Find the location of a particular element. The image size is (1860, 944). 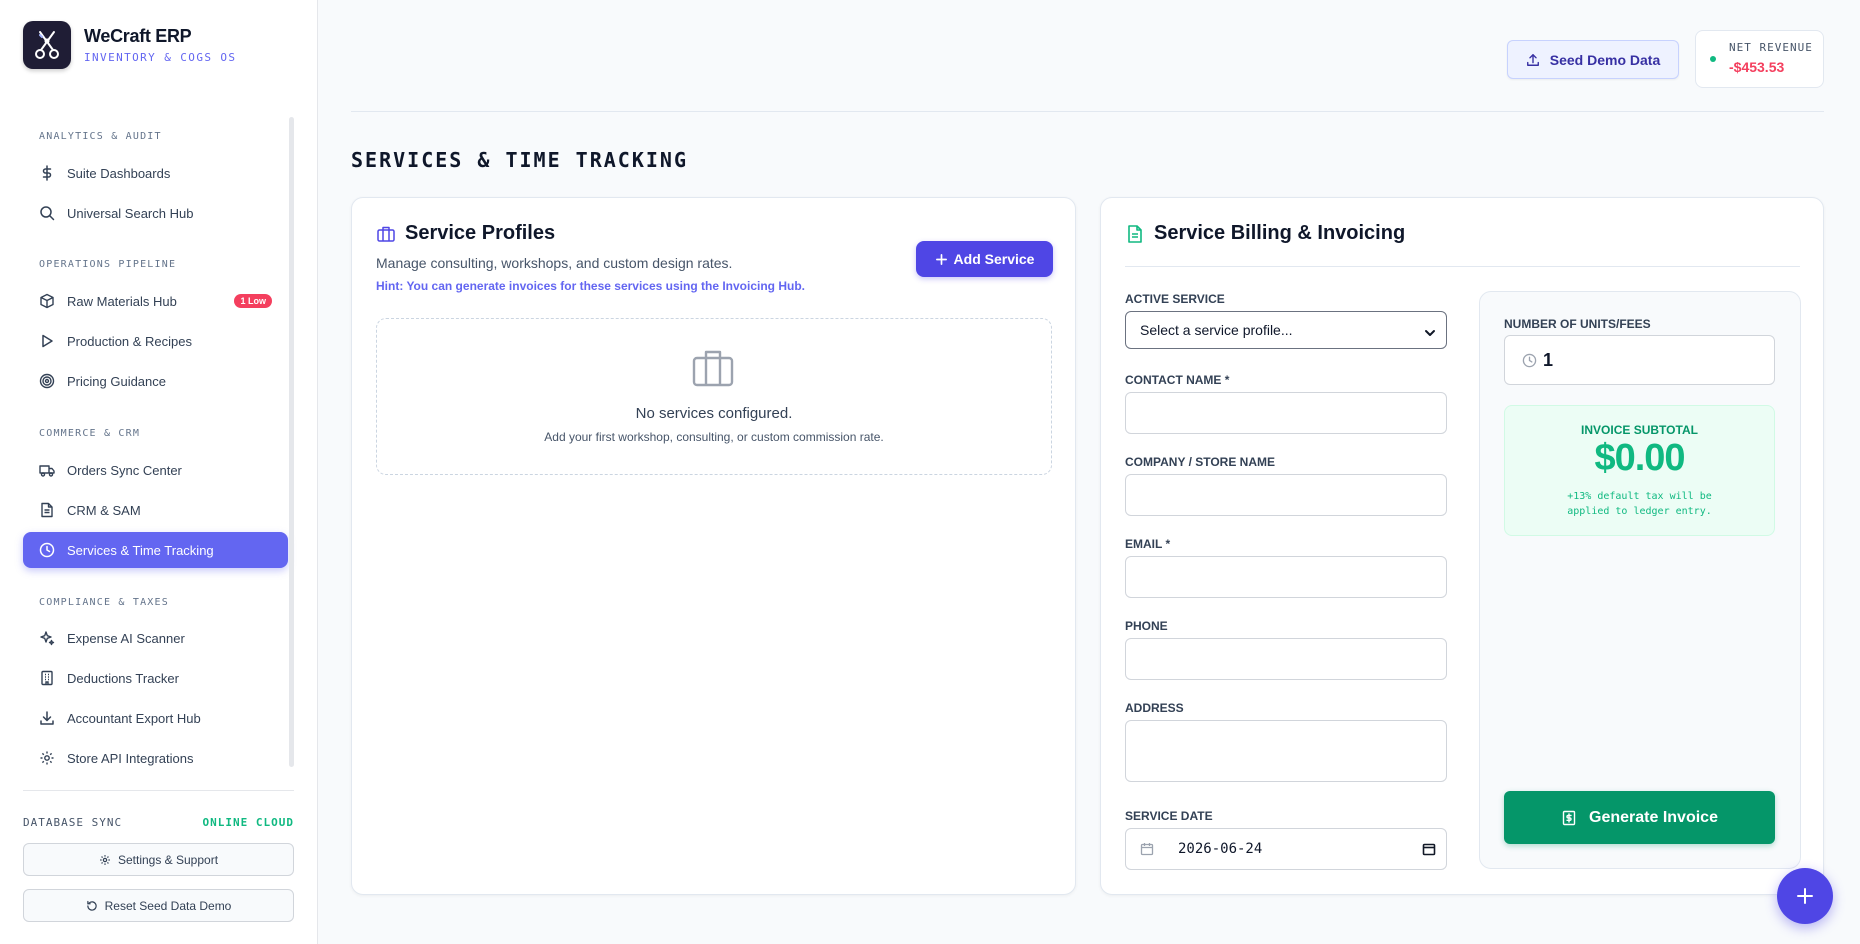

status-dot is located at coordinates (1713, 59).